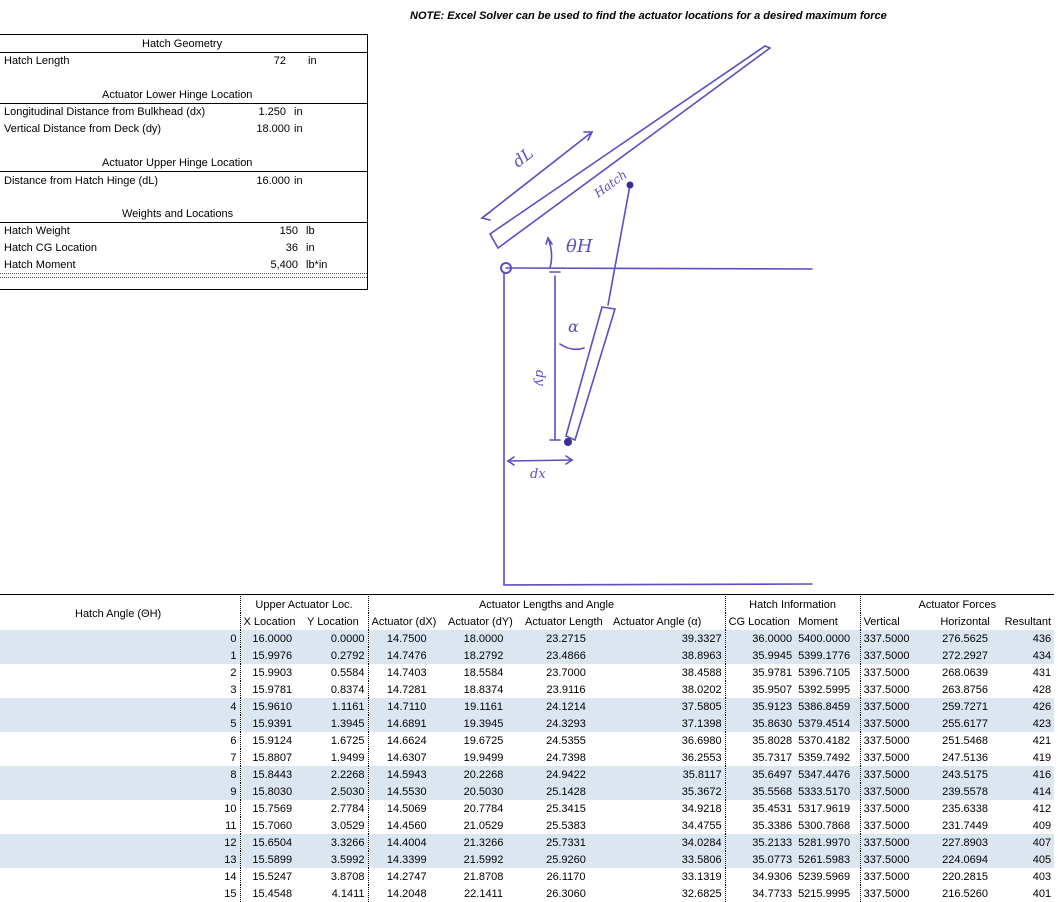  I want to click on cell-actuator-angle: 35.8117, so click(668, 774).